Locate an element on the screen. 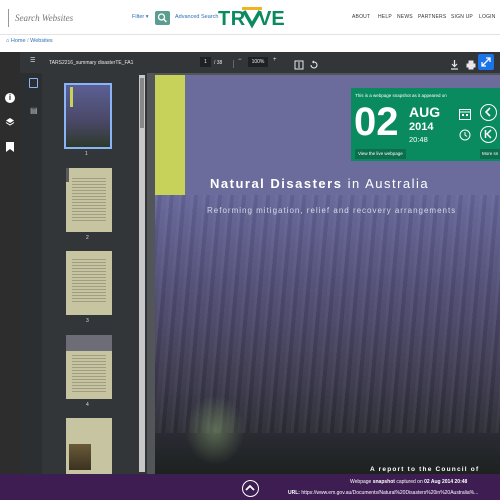 The image size is (500, 500). thumbnail-scrollbar is located at coordinates (142, 273).